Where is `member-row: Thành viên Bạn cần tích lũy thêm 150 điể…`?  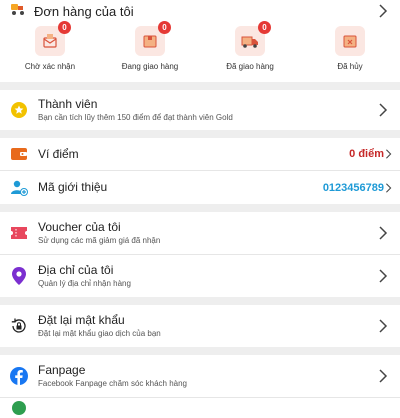 member-row: Thành viên Bạn cần tích lũy thêm 150 điể… is located at coordinates (200, 110).